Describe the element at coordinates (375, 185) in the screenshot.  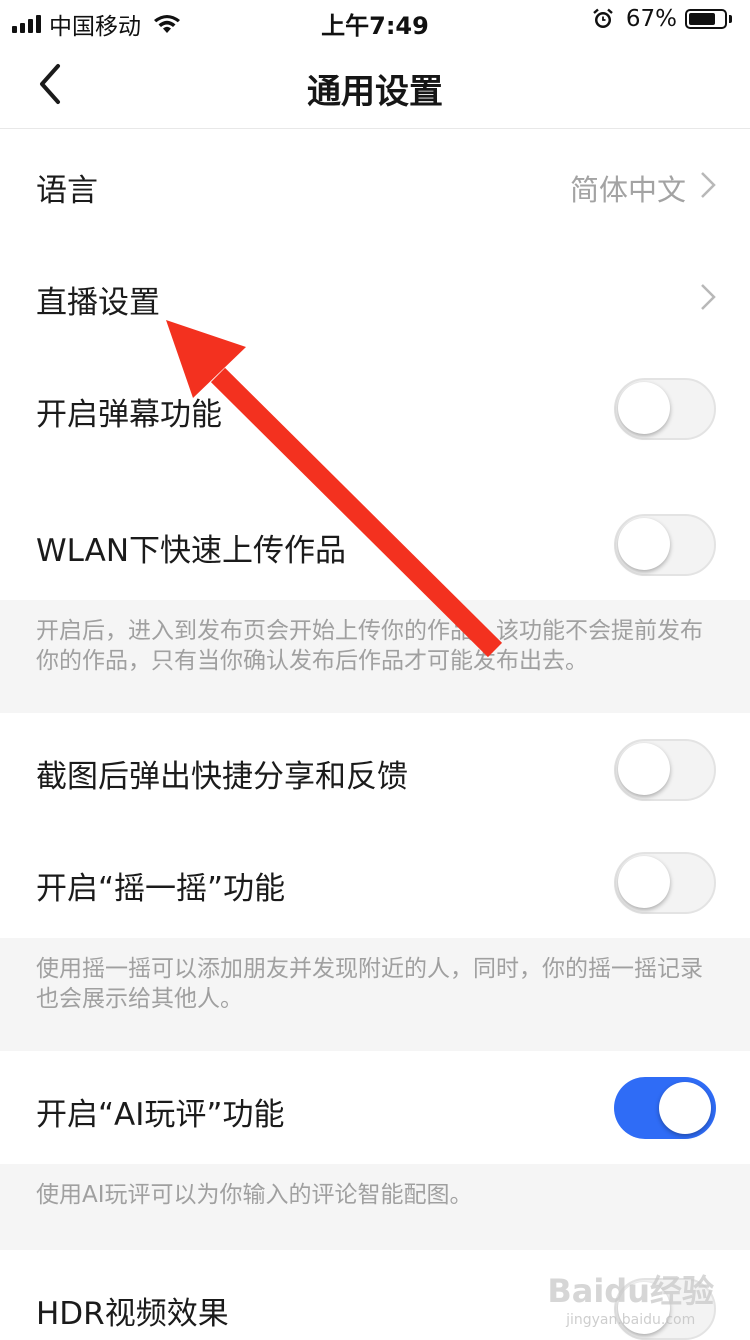
I see `setting-language-row: 语言 简体中文` at that location.